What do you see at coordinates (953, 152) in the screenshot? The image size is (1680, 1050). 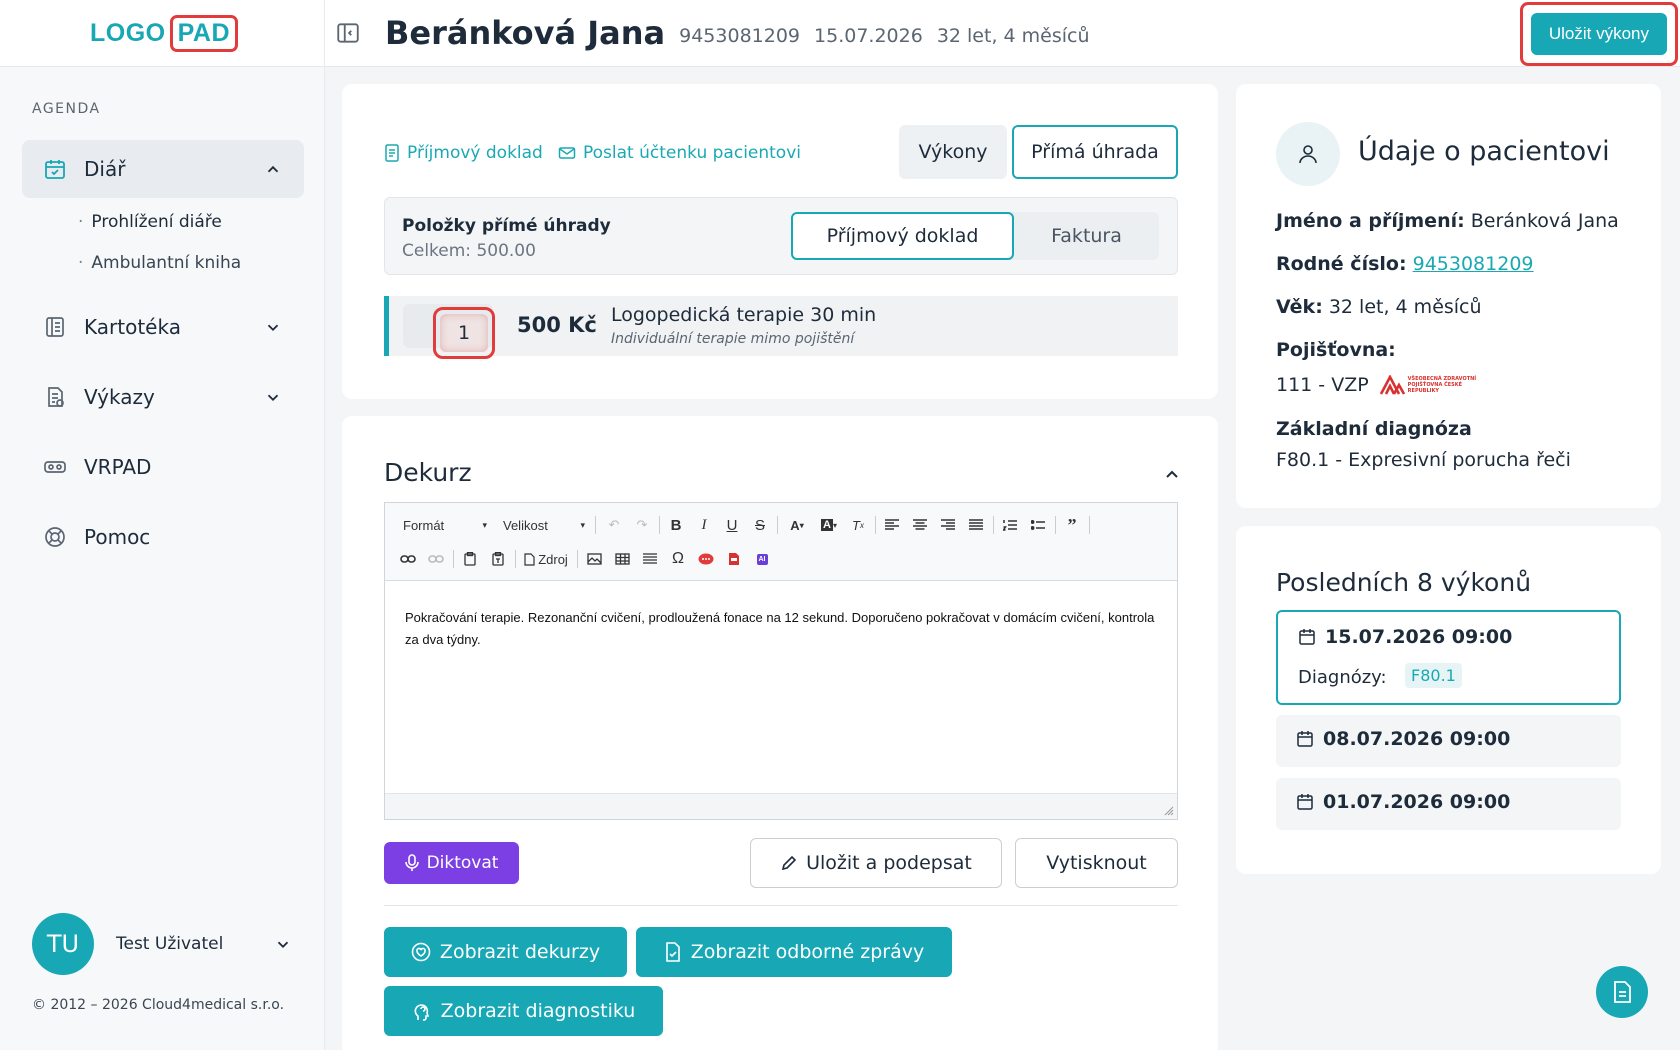 I see `tab-vykony: Výkony` at bounding box center [953, 152].